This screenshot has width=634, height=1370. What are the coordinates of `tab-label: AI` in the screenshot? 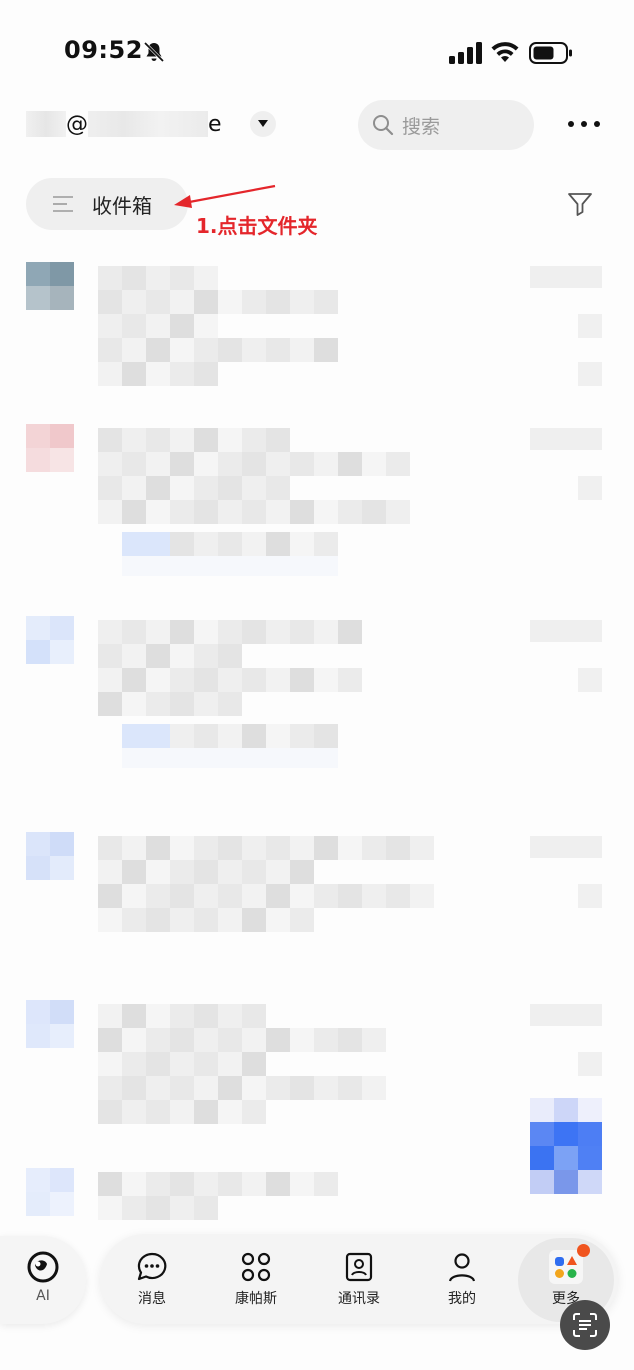 It's located at (43, 1296).